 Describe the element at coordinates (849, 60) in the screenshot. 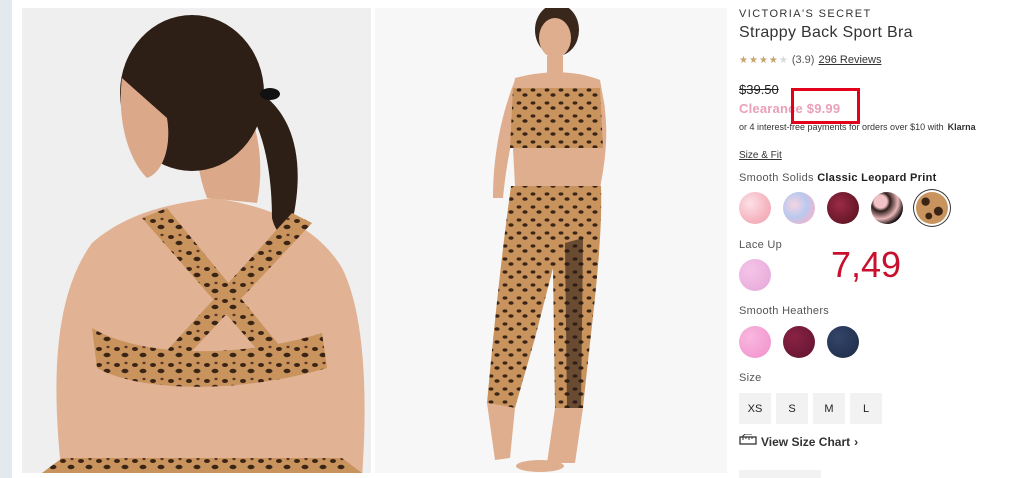

I see `reviews-link: 296 Reviews` at that location.